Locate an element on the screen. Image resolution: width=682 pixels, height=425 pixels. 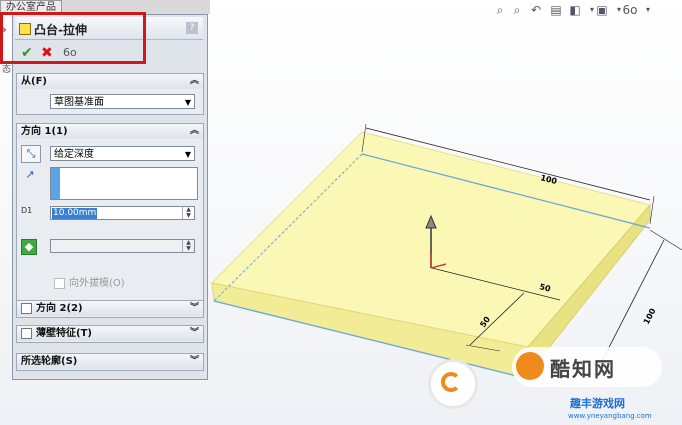
group-direction2: 方向 2(2) ︾ is located at coordinates (110, 309).